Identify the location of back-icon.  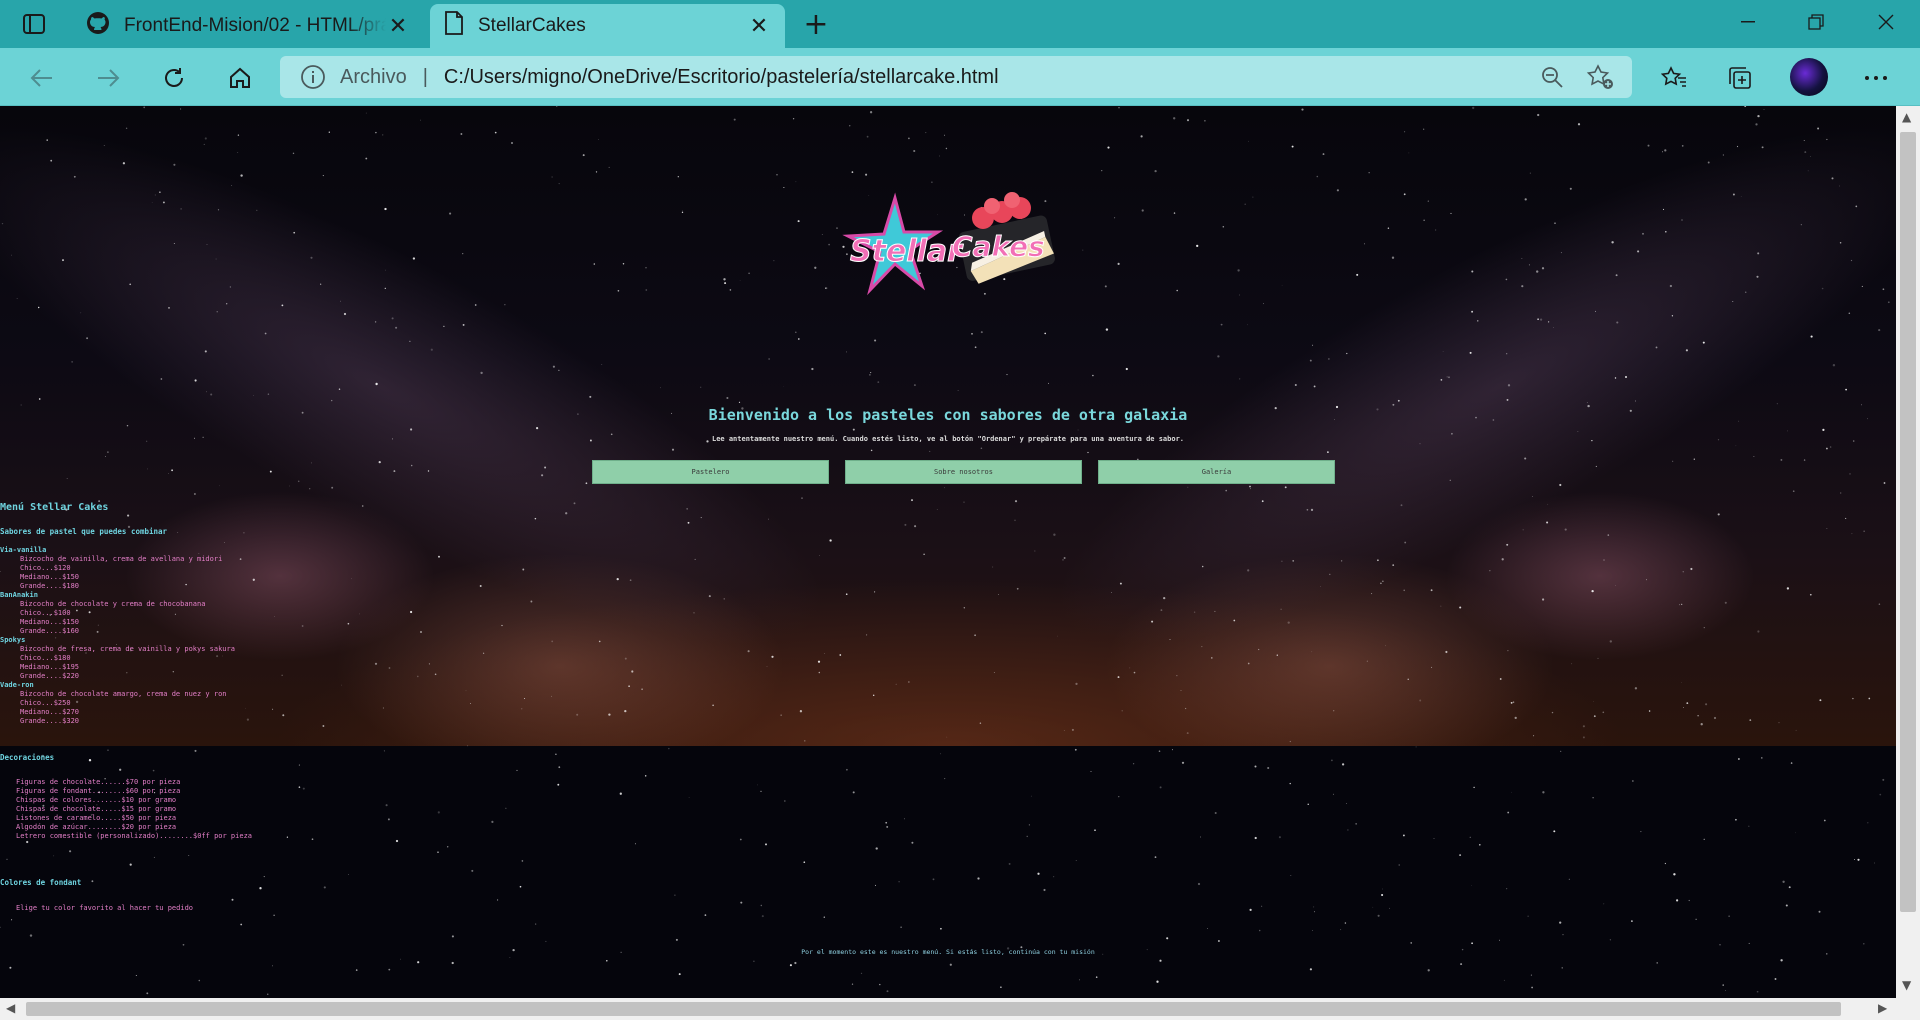
(42, 78).